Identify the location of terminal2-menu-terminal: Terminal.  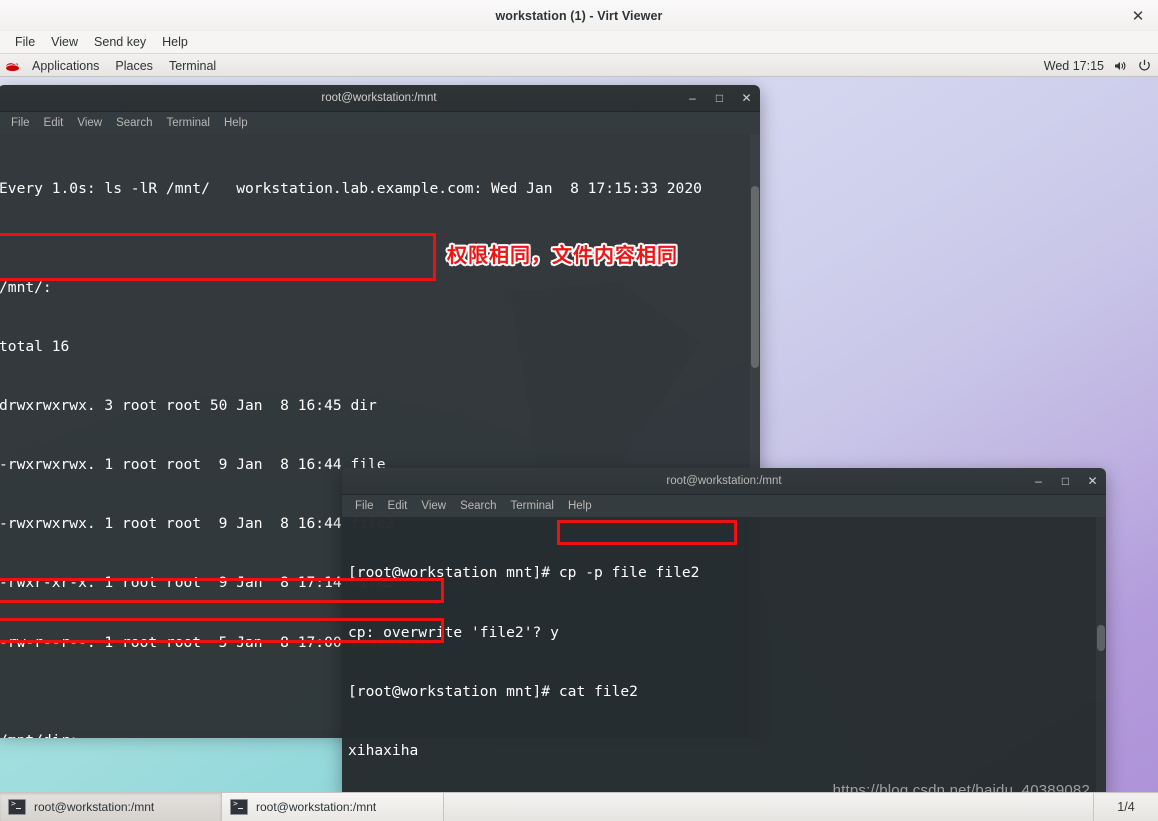
(532, 506).